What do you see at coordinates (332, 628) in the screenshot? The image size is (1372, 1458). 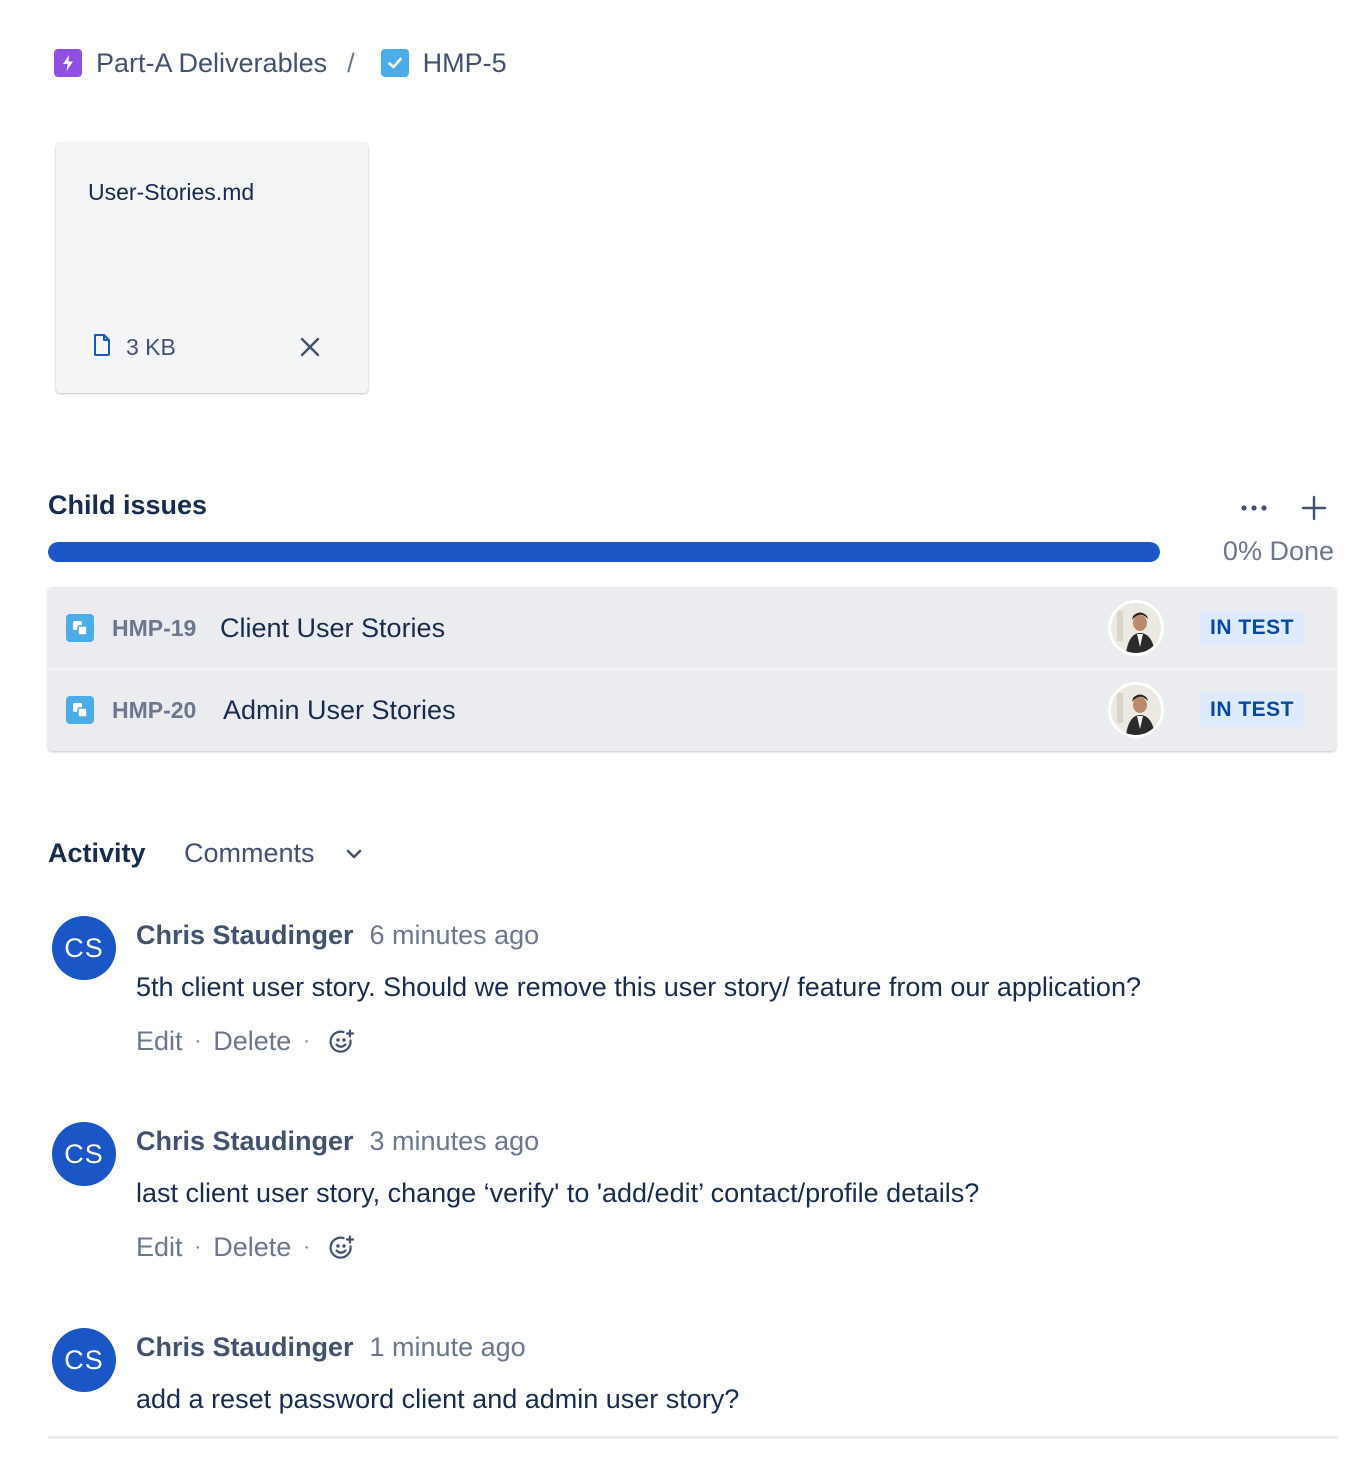 I see `issue-summary: Client User Stories` at bounding box center [332, 628].